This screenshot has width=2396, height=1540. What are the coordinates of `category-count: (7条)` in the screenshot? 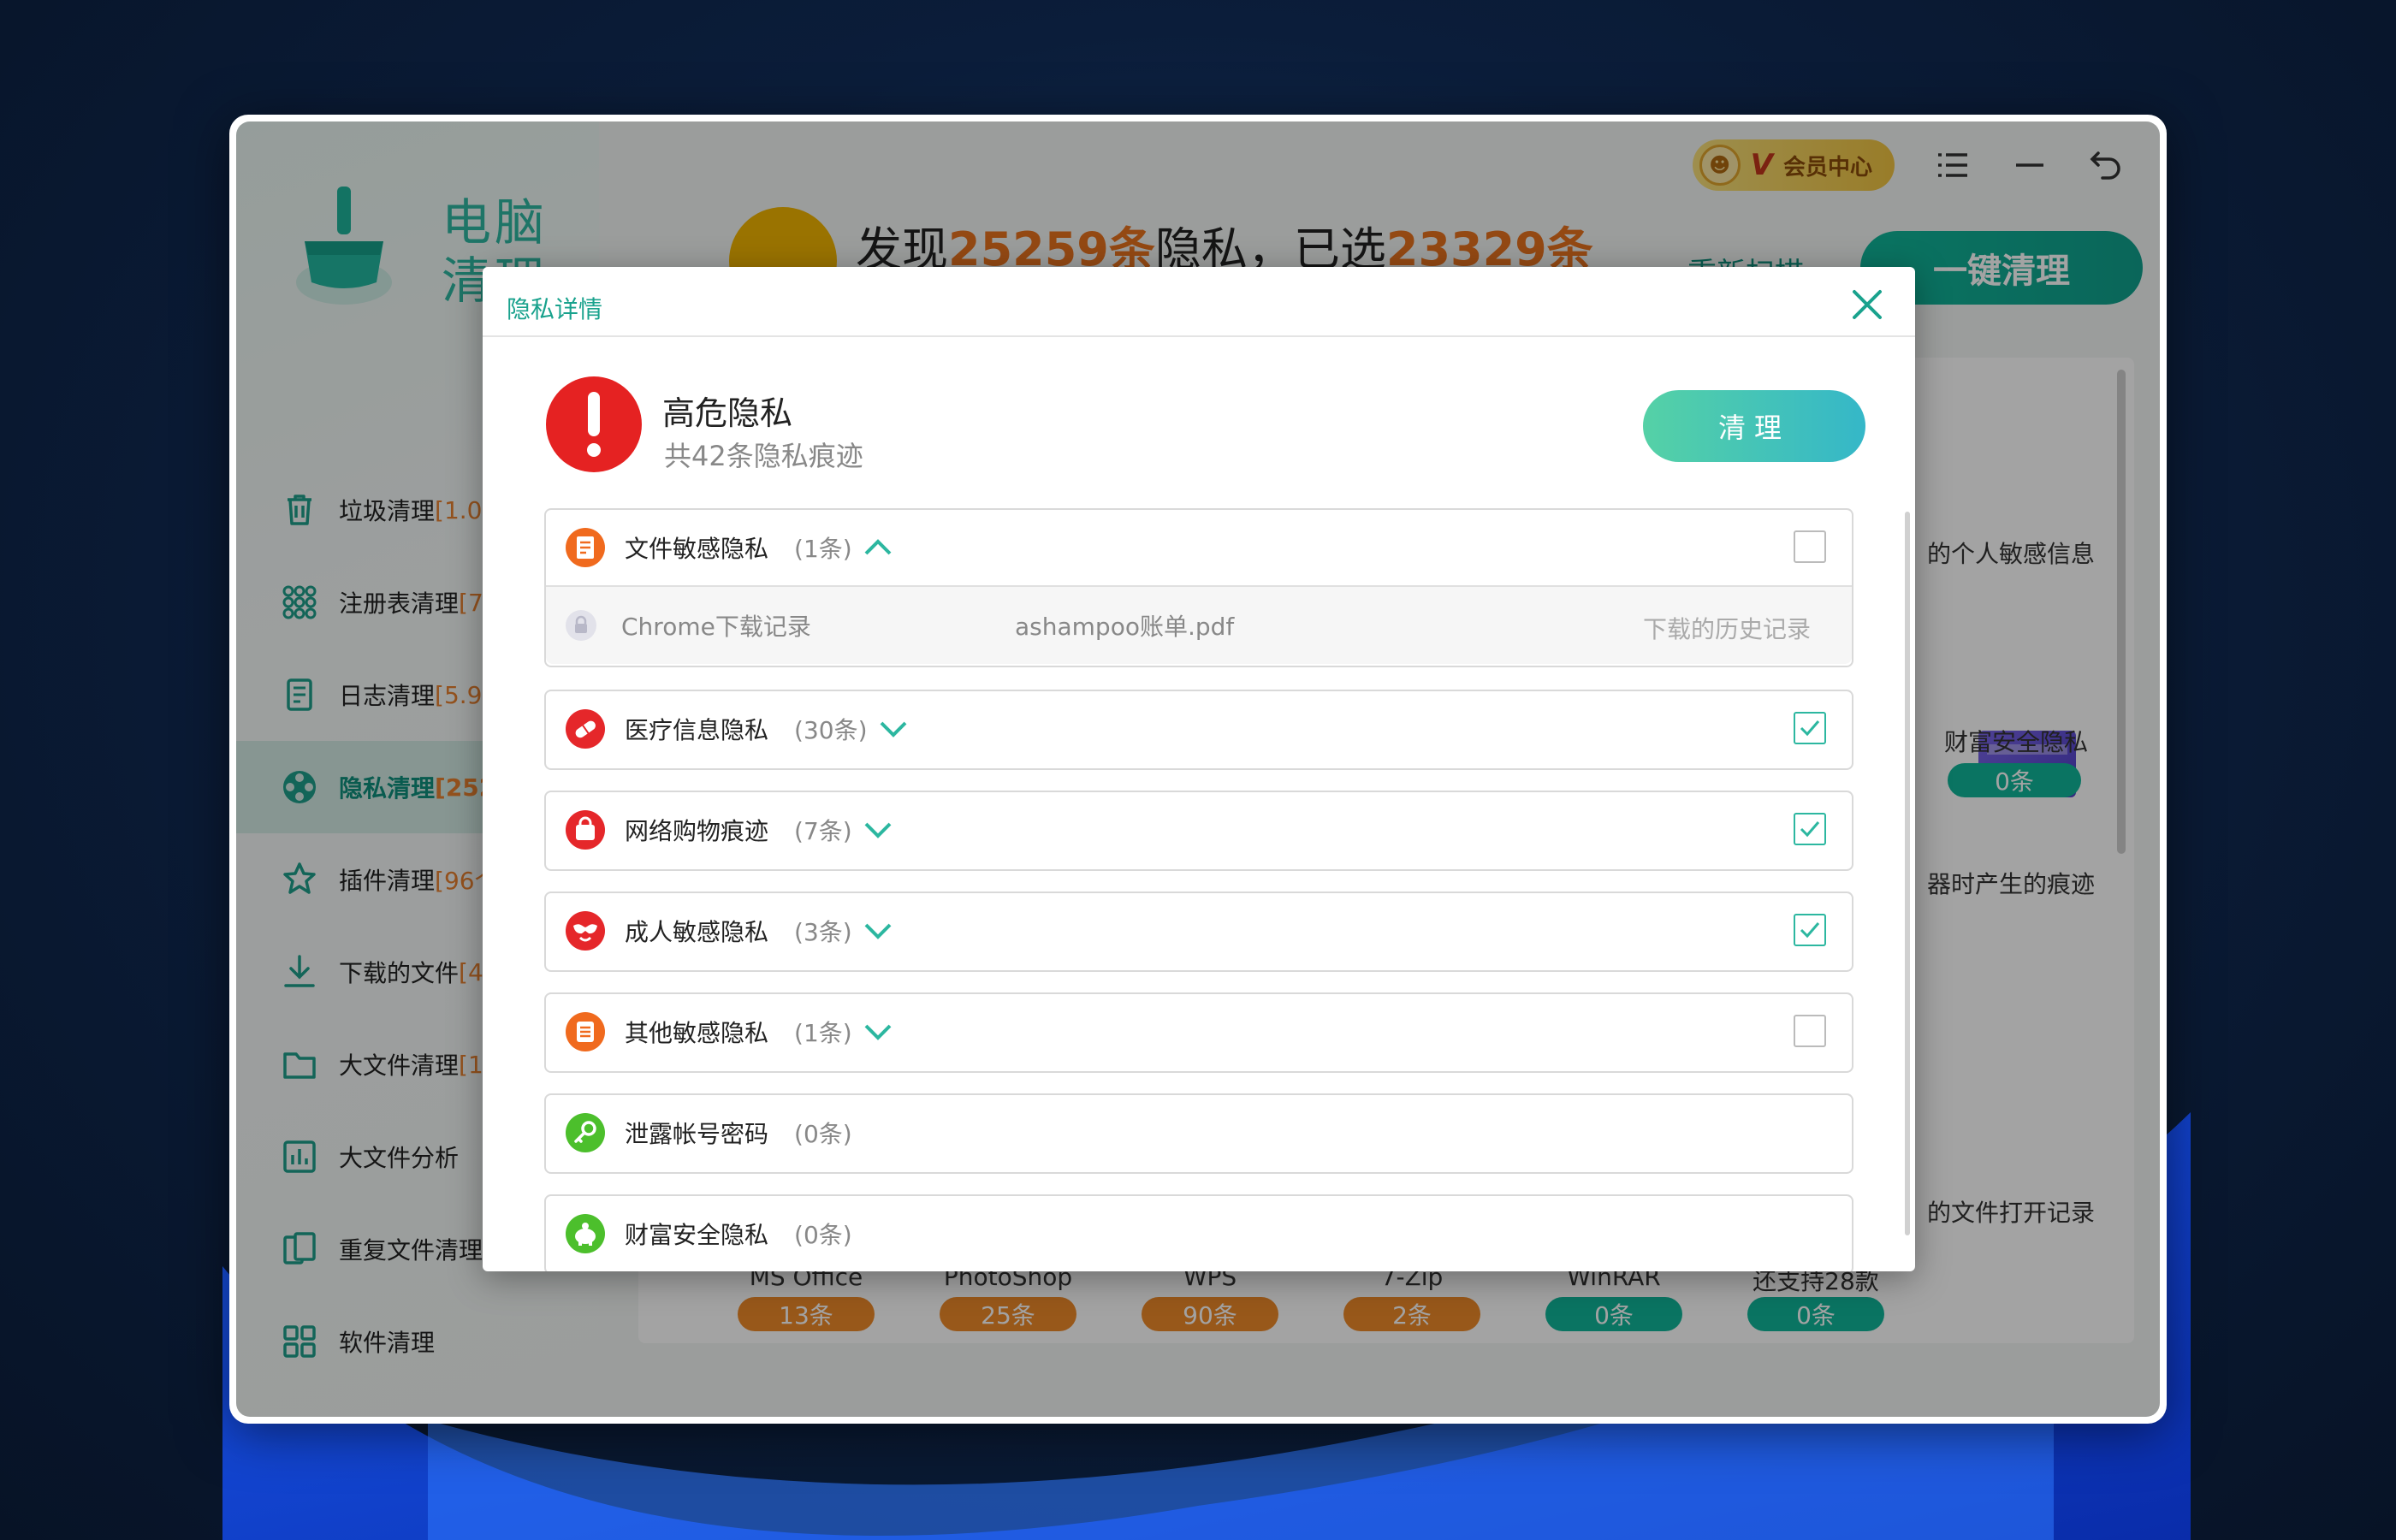 It's located at (823, 831).